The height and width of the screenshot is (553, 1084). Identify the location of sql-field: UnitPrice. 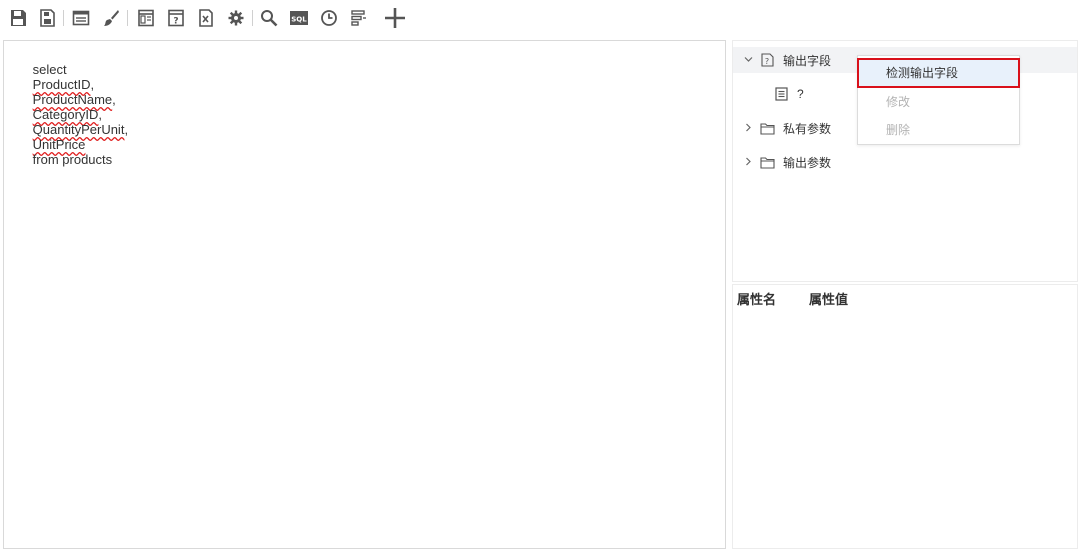
(59, 144).